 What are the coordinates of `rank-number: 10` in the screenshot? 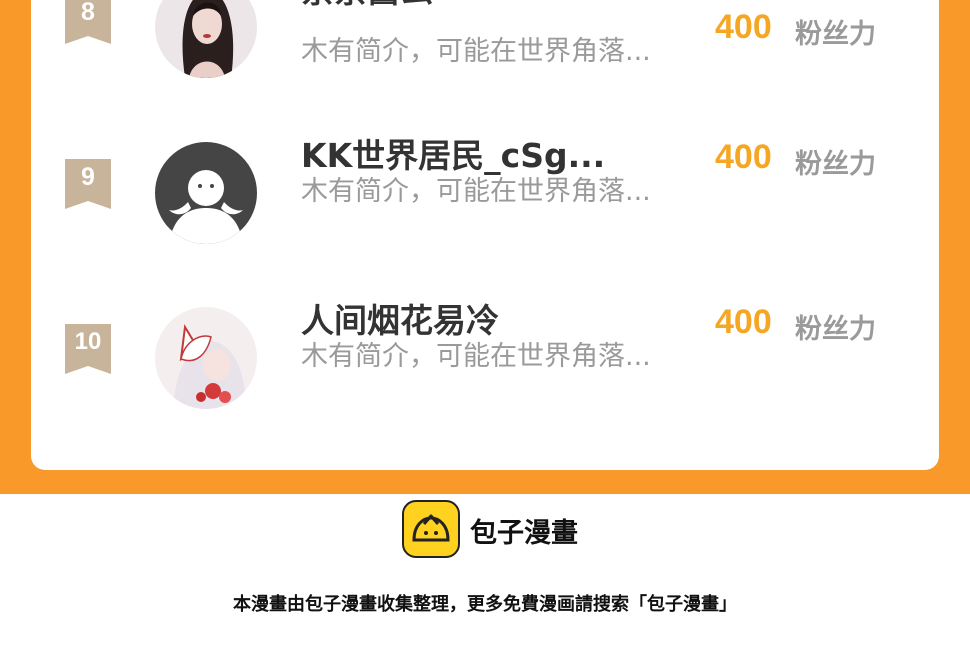 It's located at (88, 341).